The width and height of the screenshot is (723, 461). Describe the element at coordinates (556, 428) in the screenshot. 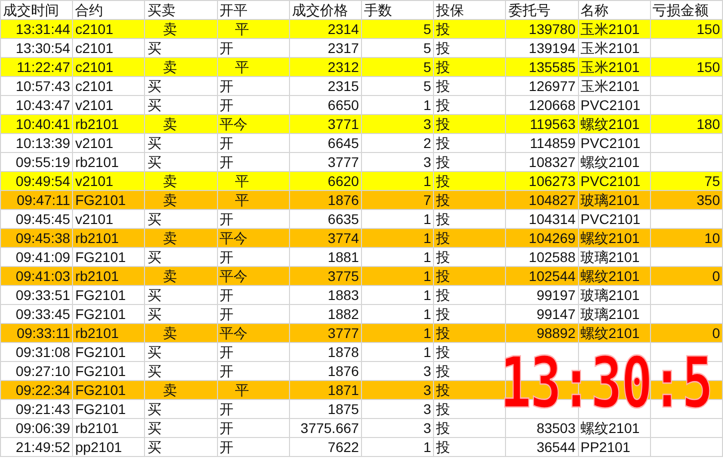

I see `table-cell: 83503` at that location.